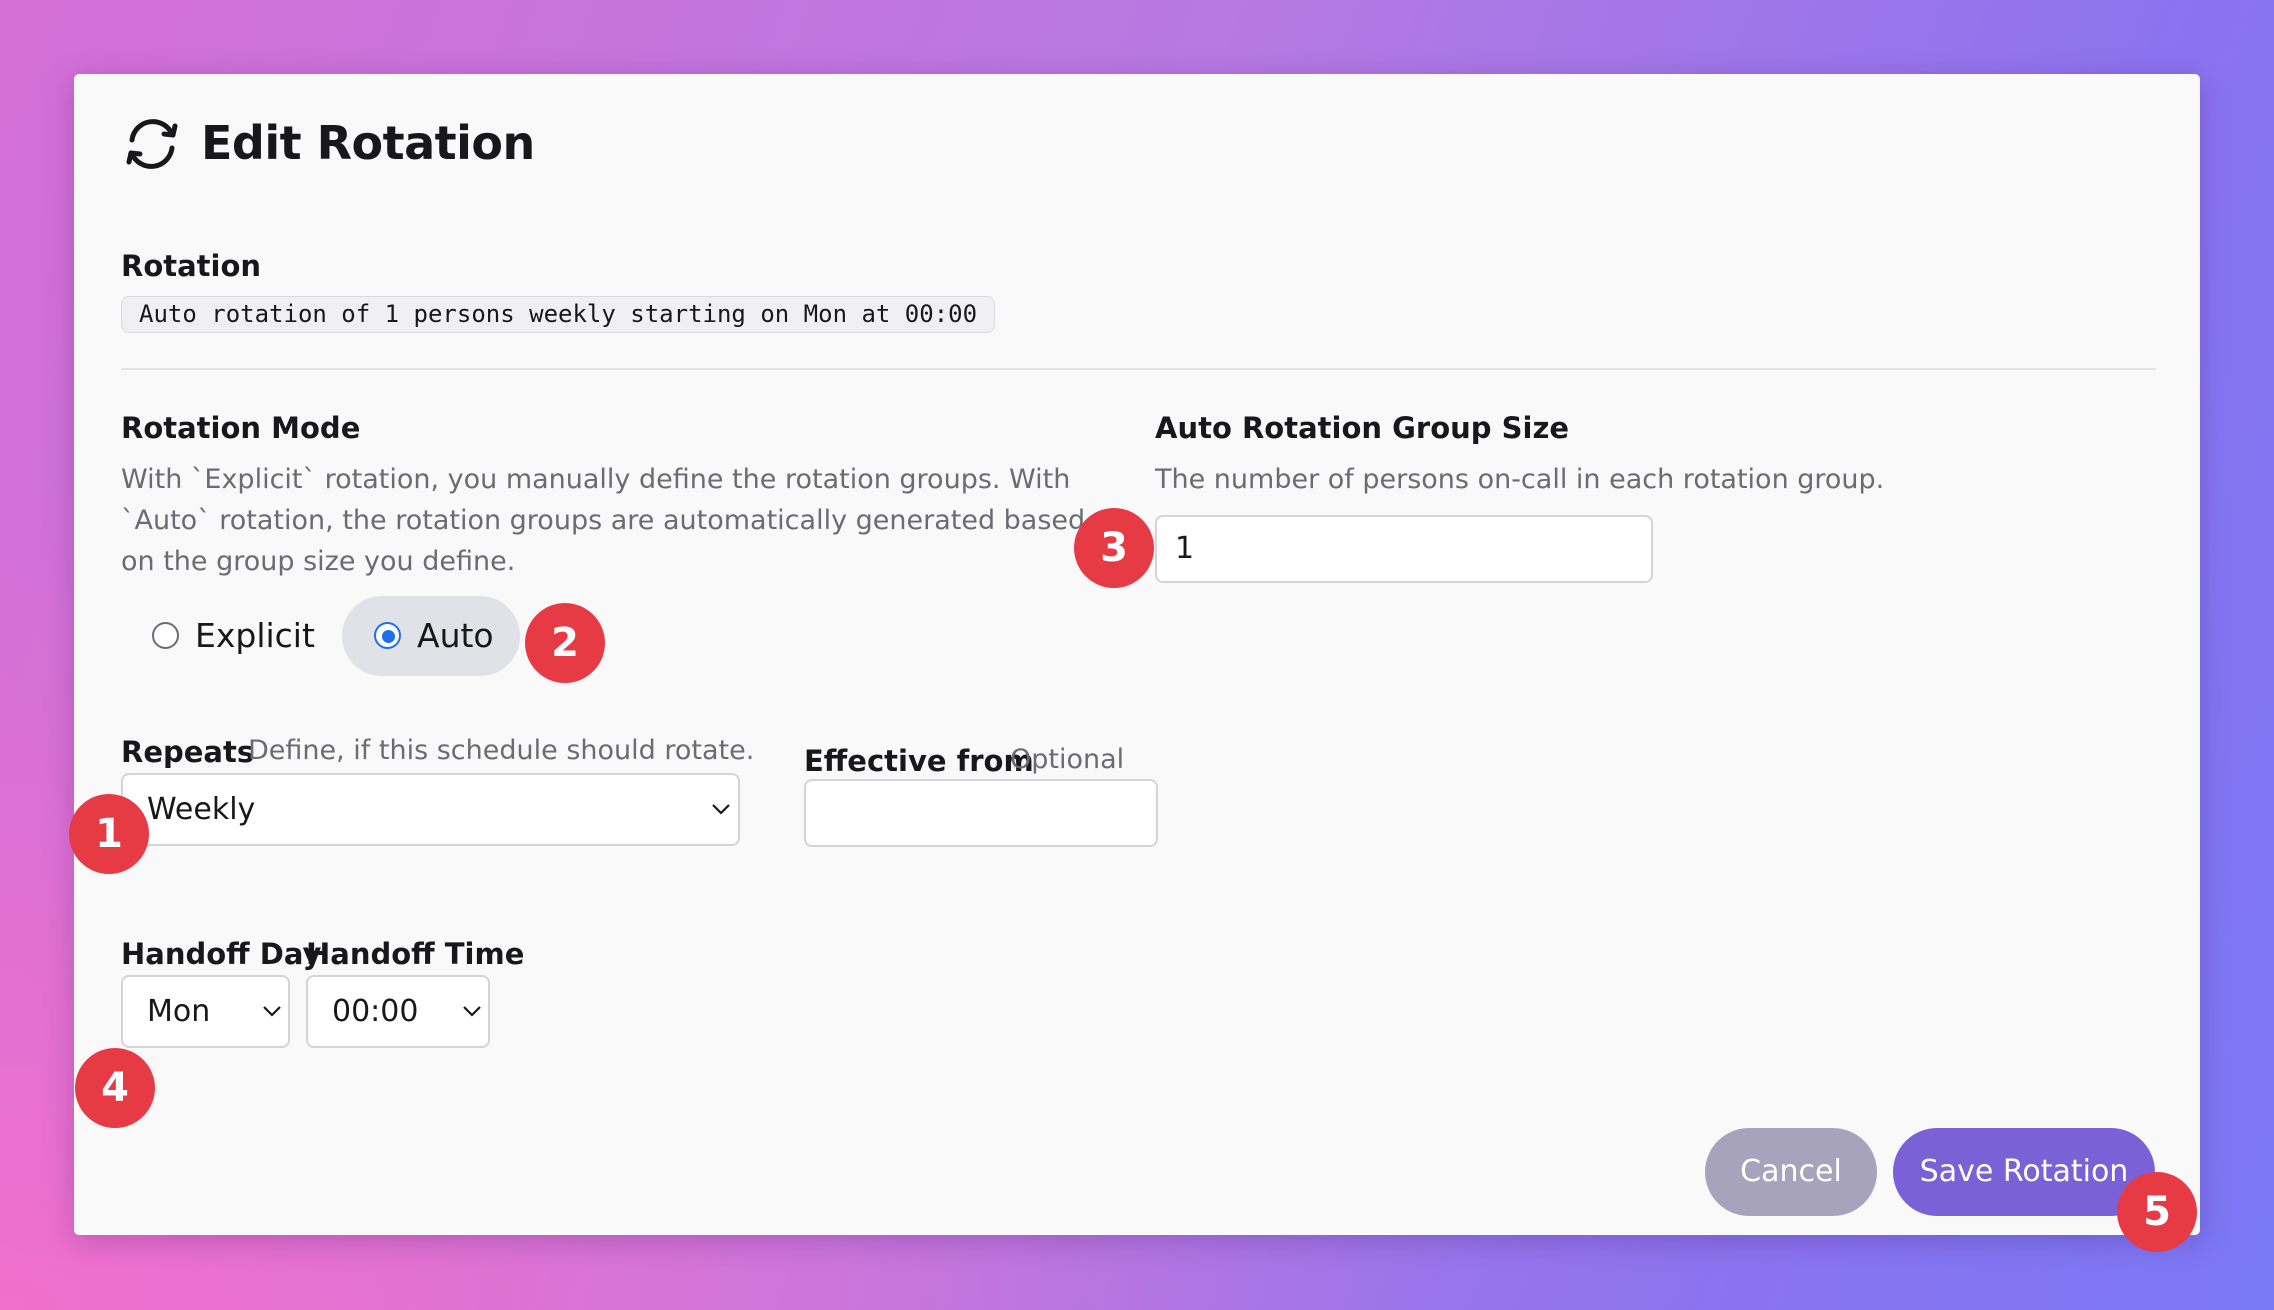 The height and width of the screenshot is (1310, 2274). What do you see at coordinates (109, 834) in the screenshot?
I see `step-badge-1: 1` at bounding box center [109, 834].